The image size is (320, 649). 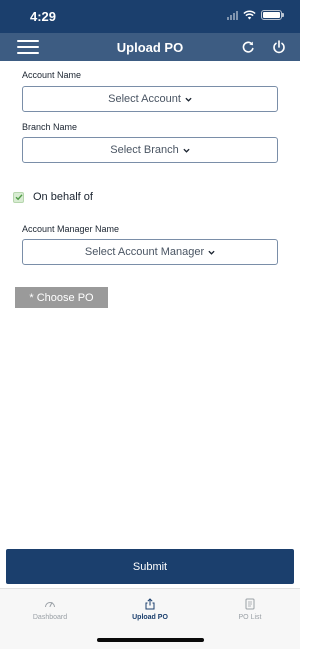 I want to click on power-icon, so click(x=279, y=47).